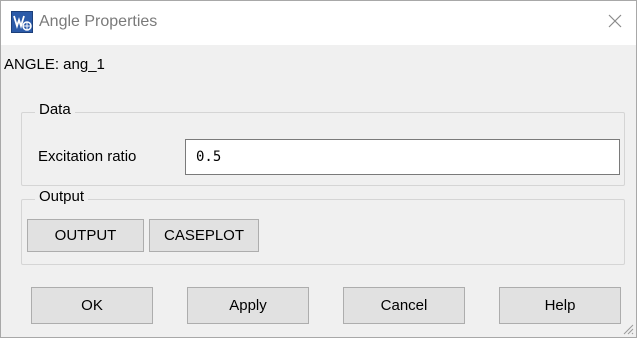 The height and width of the screenshot is (338, 637). I want to click on help-button: Help, so click(560, 305).